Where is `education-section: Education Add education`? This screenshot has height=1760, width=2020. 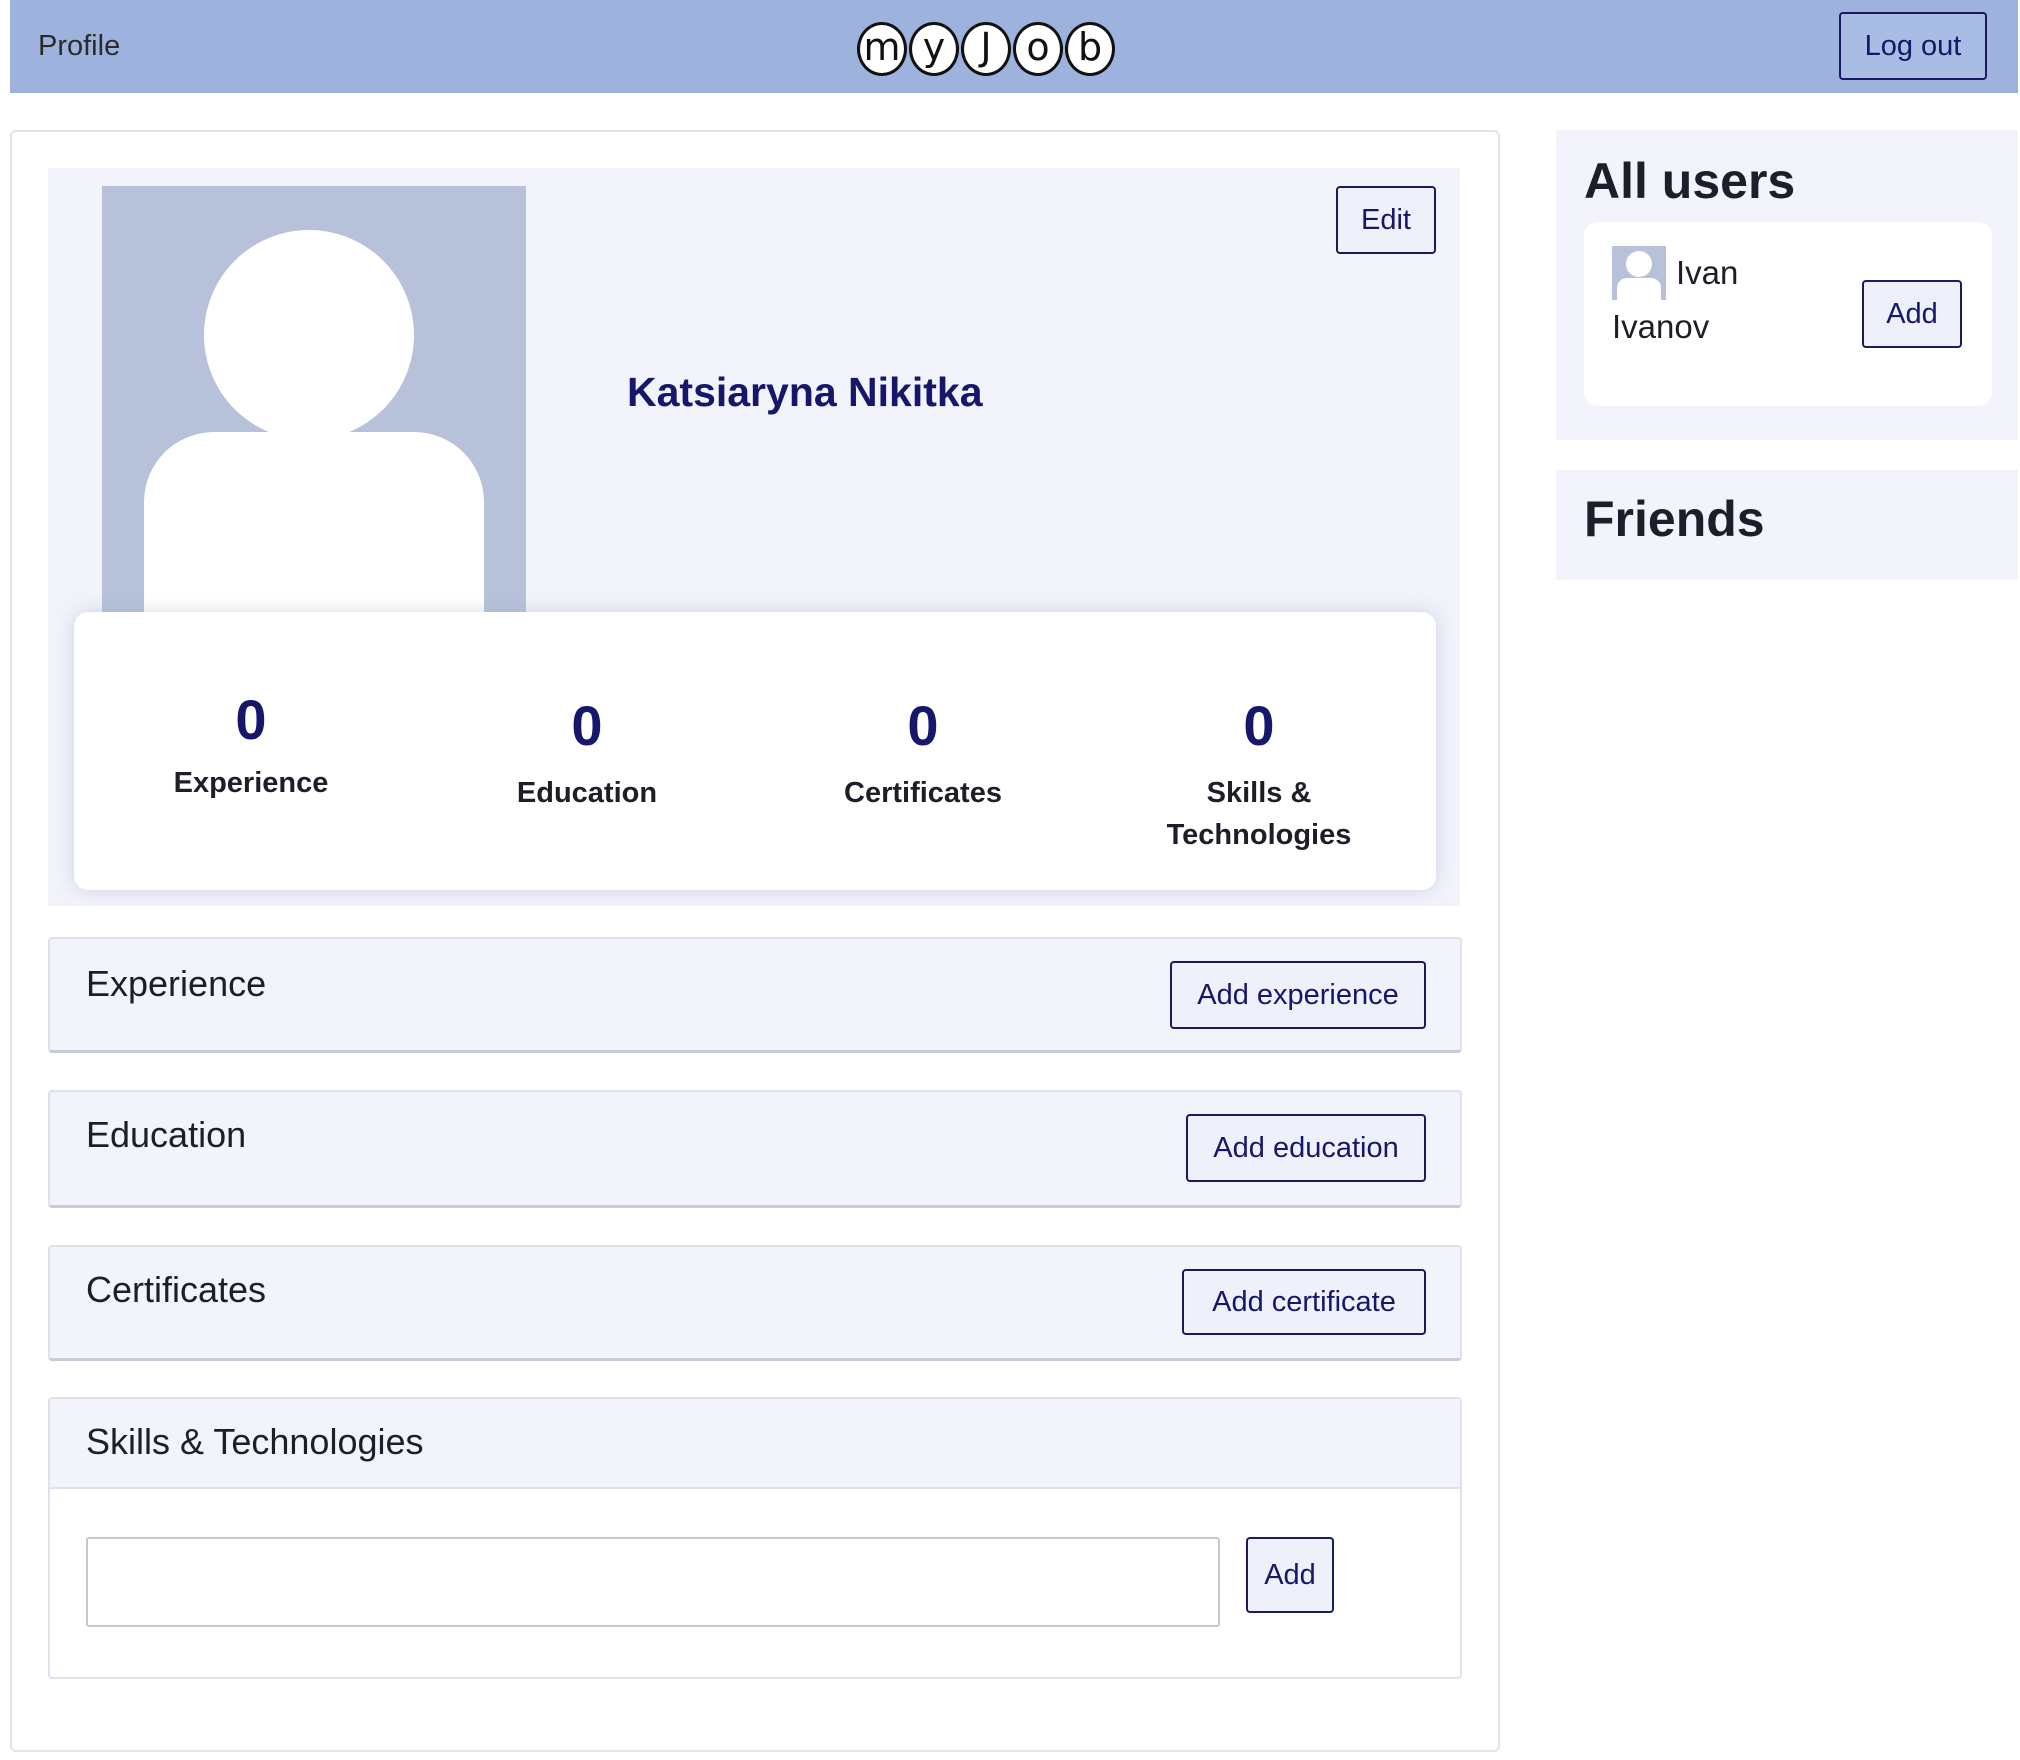 education-section: Education Add education is located at coordinates (755, 1149).